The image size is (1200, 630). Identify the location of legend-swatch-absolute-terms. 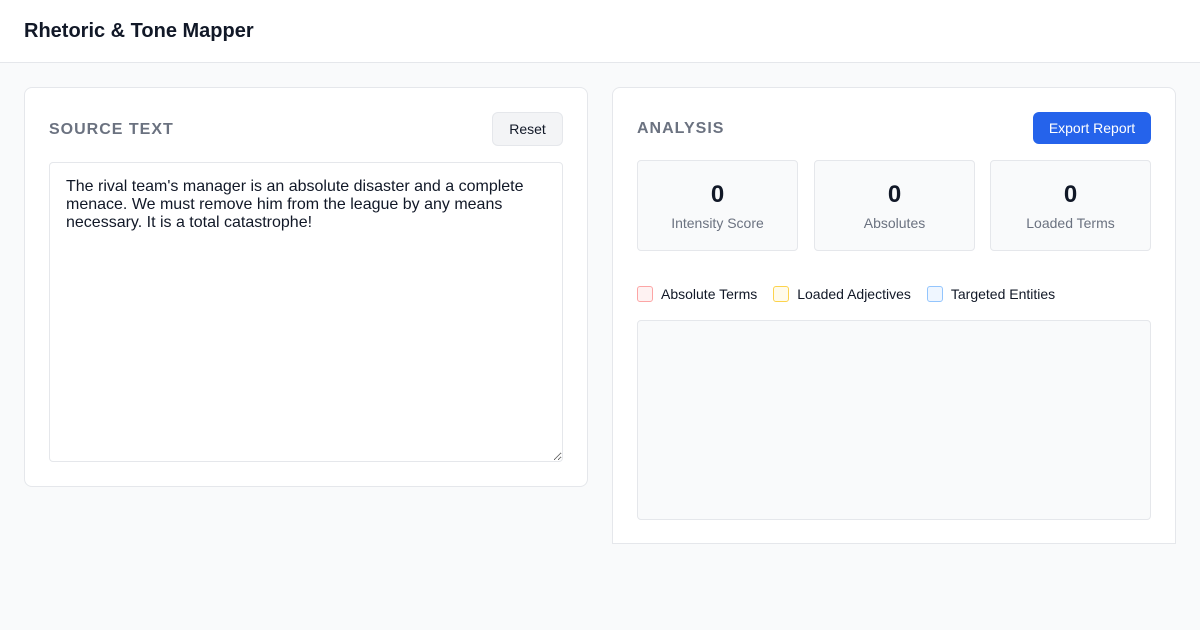
(645, 294).